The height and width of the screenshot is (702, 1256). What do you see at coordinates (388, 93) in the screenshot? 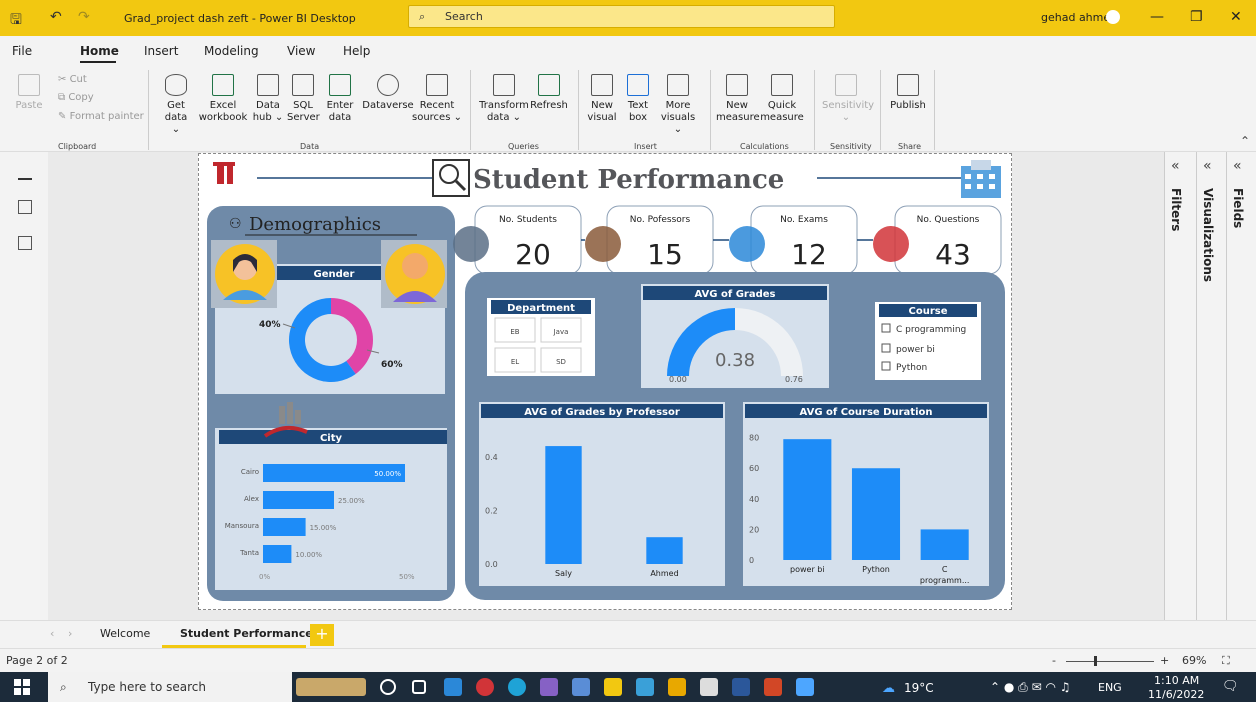
I see `dataverse-button: Dataverse` at bounding box center [388, 93].